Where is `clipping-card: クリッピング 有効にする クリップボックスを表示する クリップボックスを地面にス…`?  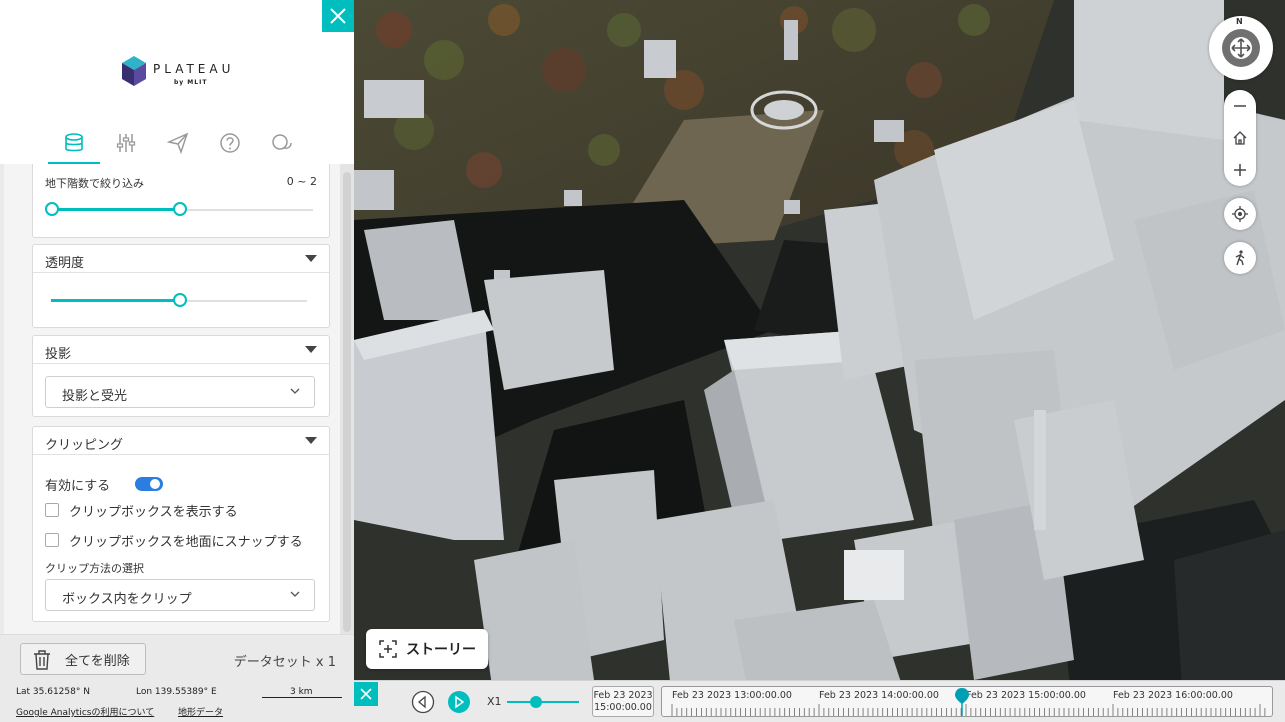
clipping-card: クリッピング 有効にする クリップボックスを表示する クリップボックスを地面にス… is located at coordinates (181, 524).